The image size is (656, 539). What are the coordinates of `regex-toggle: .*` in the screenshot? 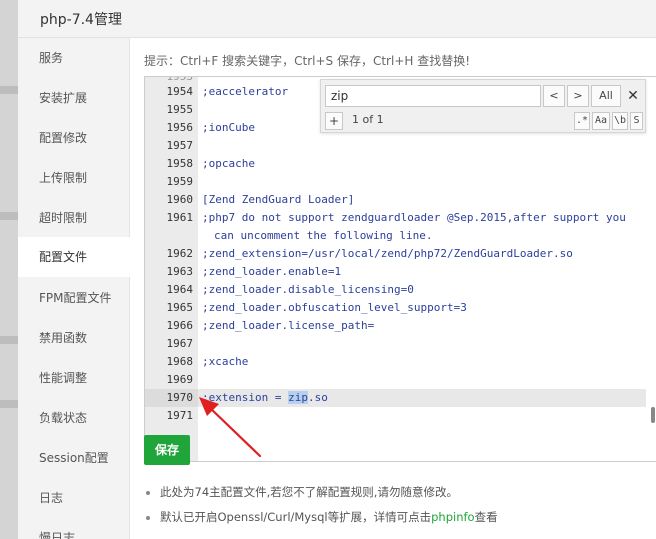 It's located at (582, 121).